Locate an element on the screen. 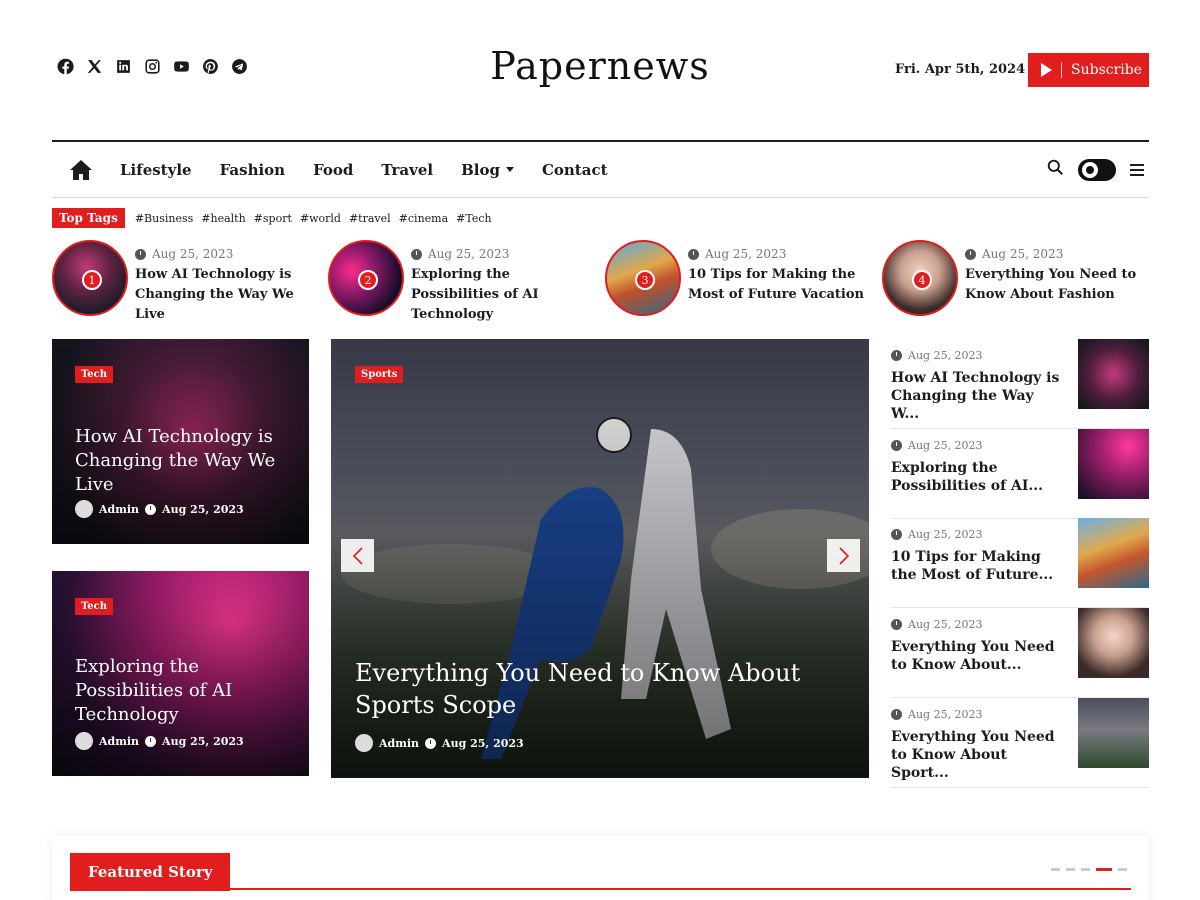 The width and height of the screenshot is (1200, 900). carousel-dot-active is located at coordinates (1104, 869).